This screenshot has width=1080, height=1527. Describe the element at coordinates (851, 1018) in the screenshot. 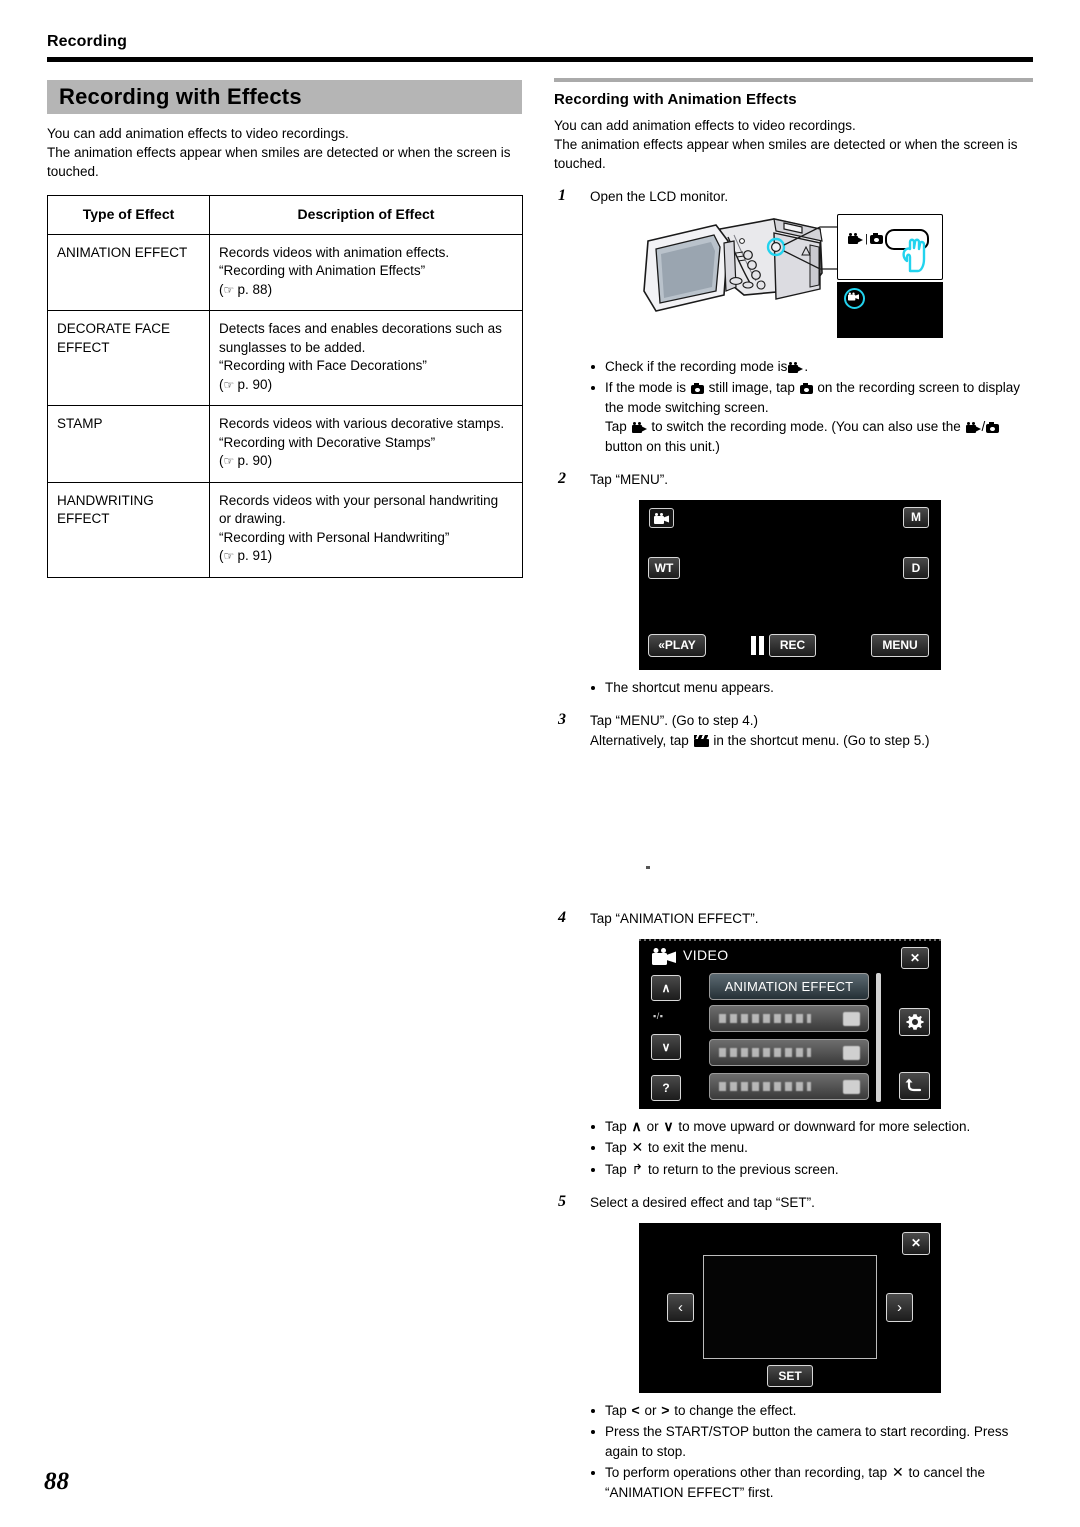

I see `blurred-value` at that location.